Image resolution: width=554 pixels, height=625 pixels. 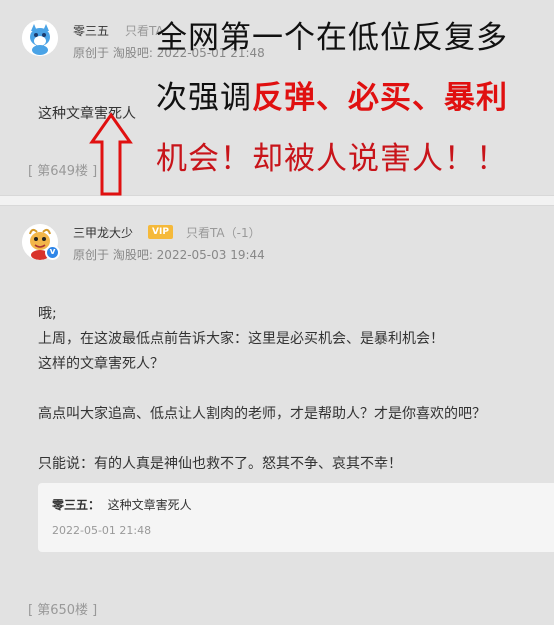 I want to click on post-body-line: 上周，在这波最低点前告诉大家：这里是必买机会、是暴利机会！, so click(x=241, y=339).